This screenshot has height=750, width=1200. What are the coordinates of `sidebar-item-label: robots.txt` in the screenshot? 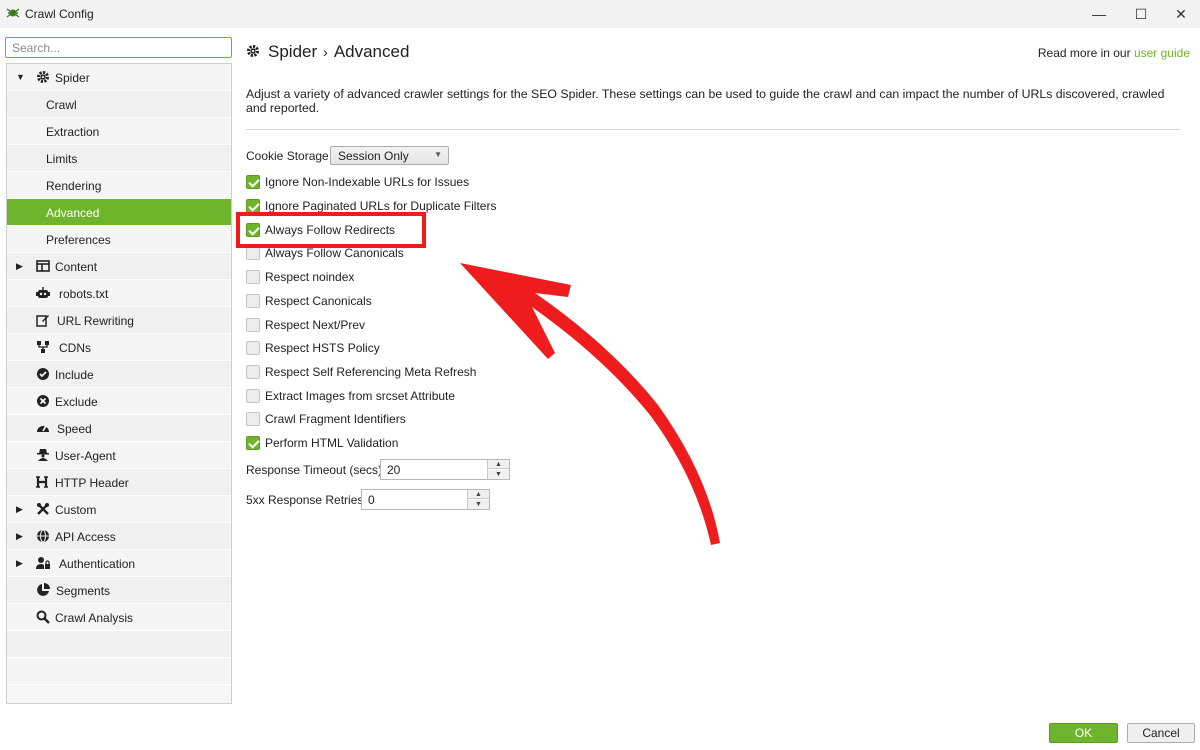 It's located at (84, 294).